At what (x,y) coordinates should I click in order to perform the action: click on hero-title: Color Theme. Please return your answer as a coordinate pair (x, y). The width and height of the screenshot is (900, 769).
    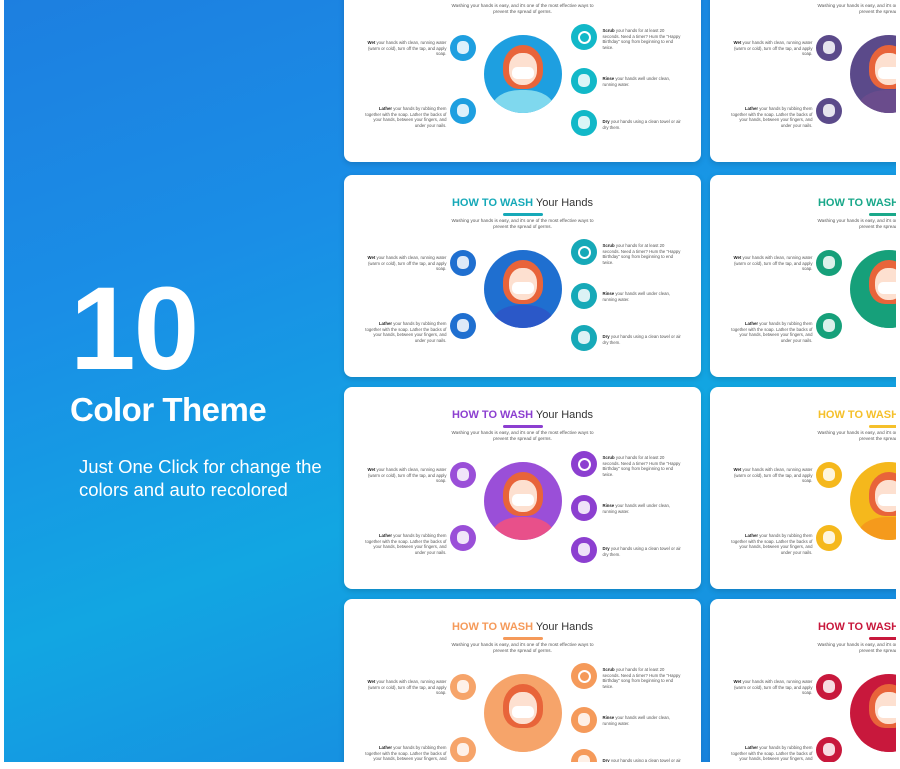
    Looking at the image, I should click on (168, 409).